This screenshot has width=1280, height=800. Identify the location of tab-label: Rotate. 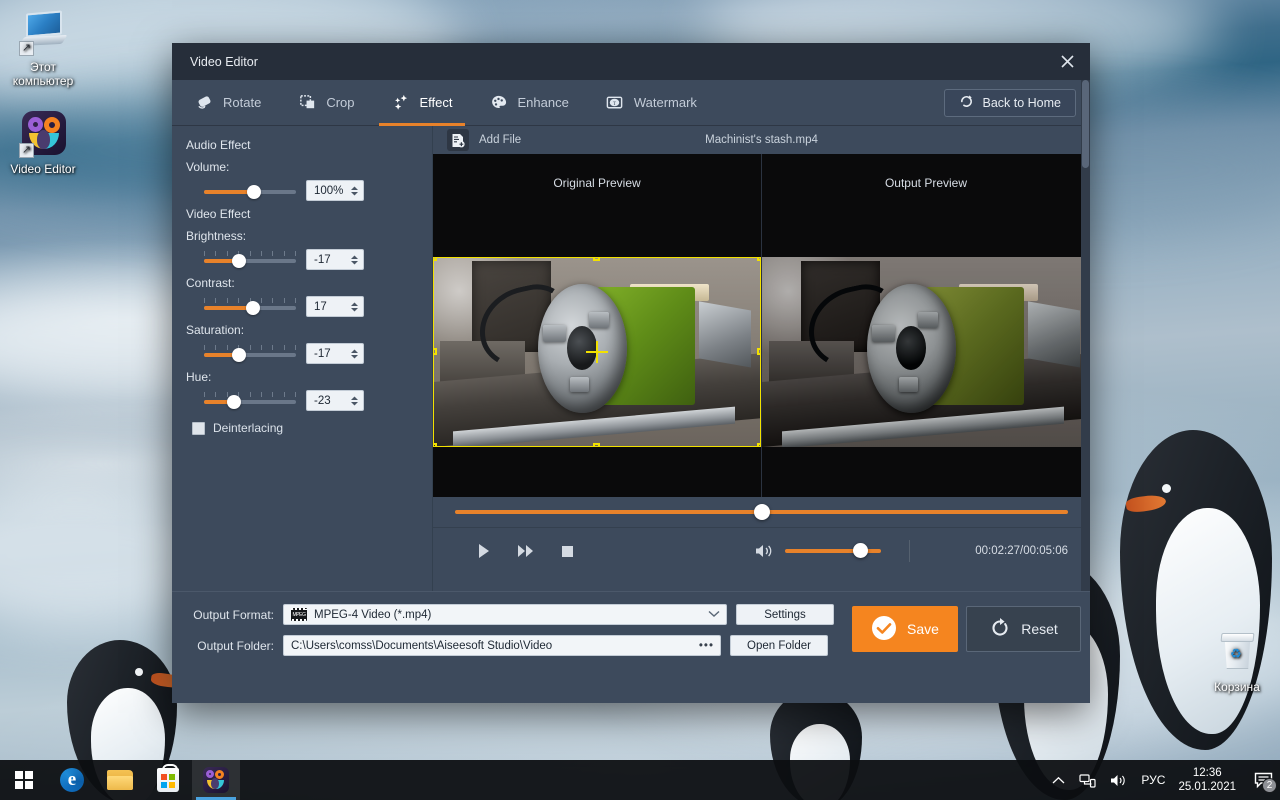
(242, 102).